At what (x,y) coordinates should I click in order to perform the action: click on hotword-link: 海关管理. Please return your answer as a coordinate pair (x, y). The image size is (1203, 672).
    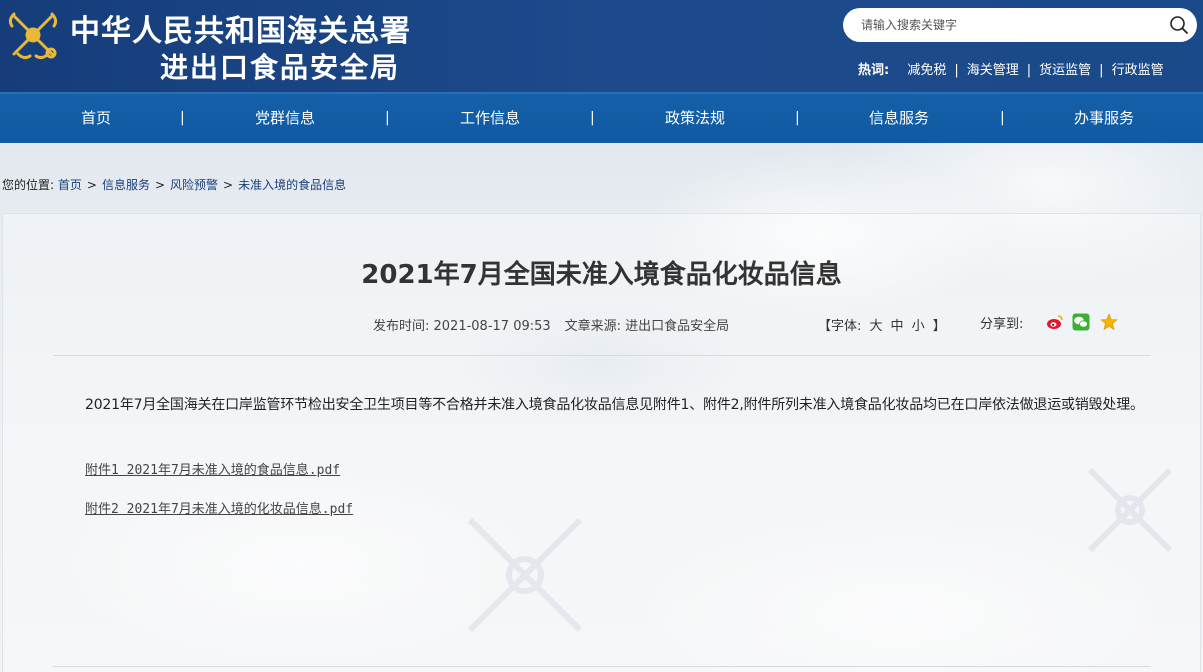
    Looking at the image, I should click on (993, 70).